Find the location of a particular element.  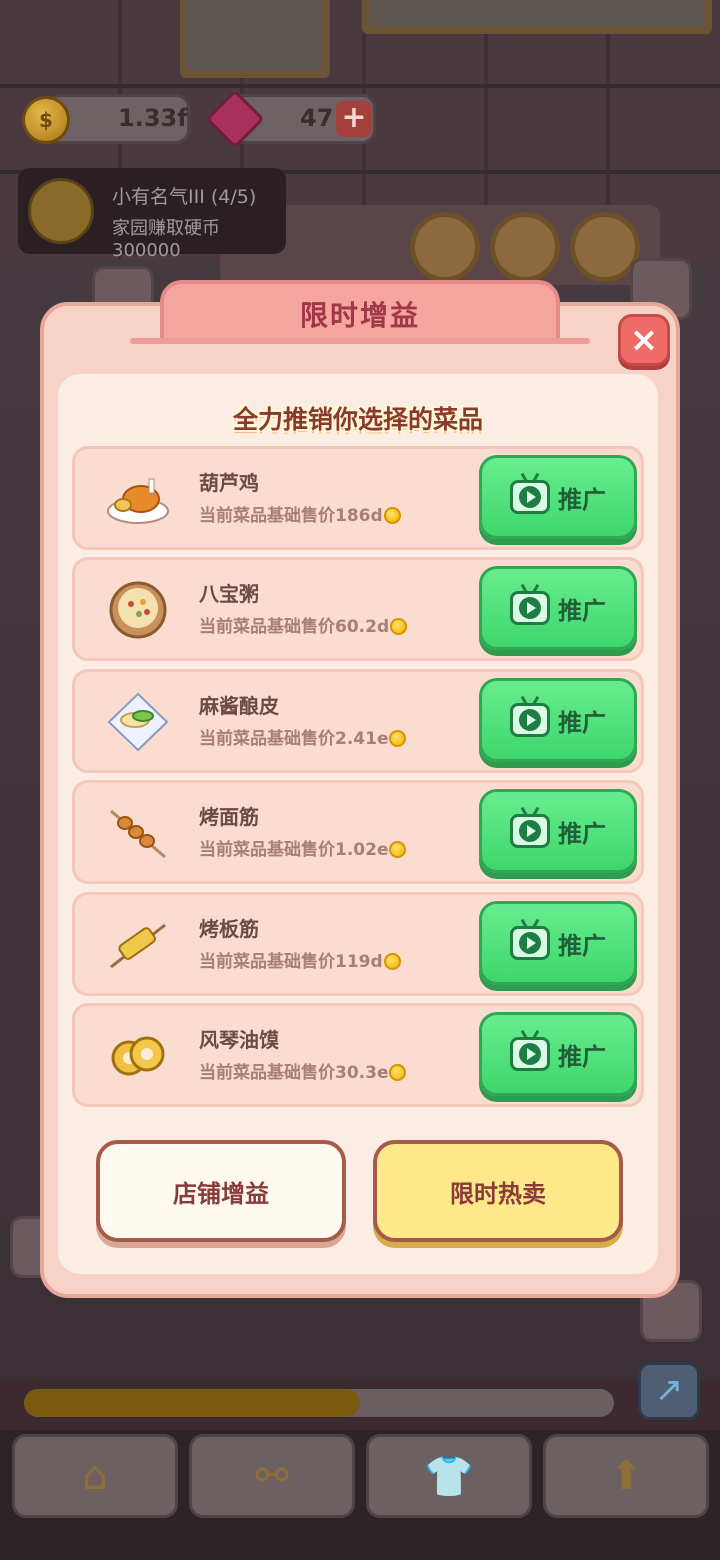

bone-icon: ⚯ is located at coordinates (272, 1476).